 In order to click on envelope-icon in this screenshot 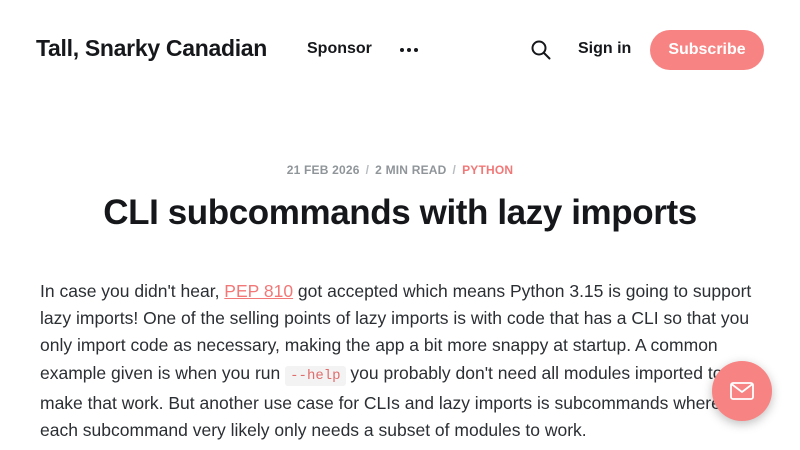, I will do `click(742, 391)`.